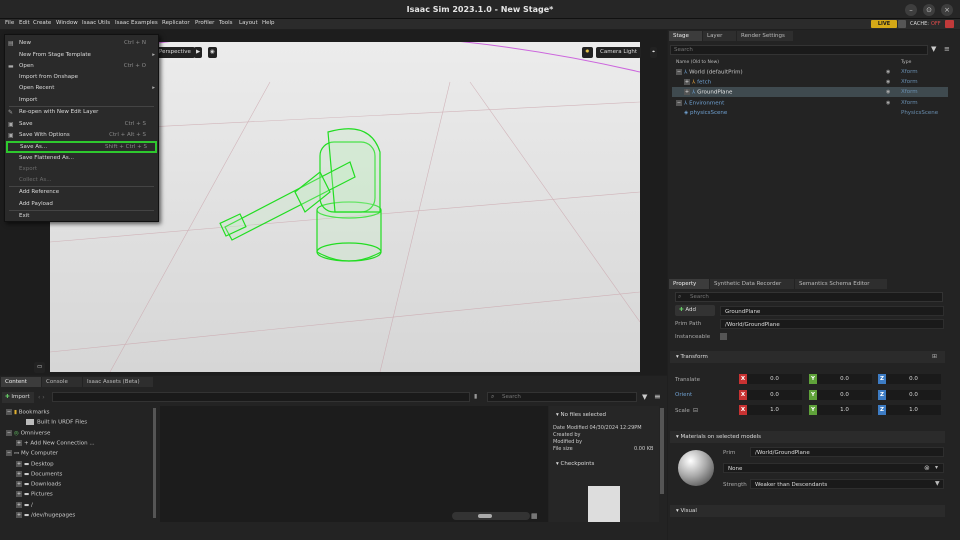  I want to click on tree-documents: + ▬ Documents, so click(39, 474).